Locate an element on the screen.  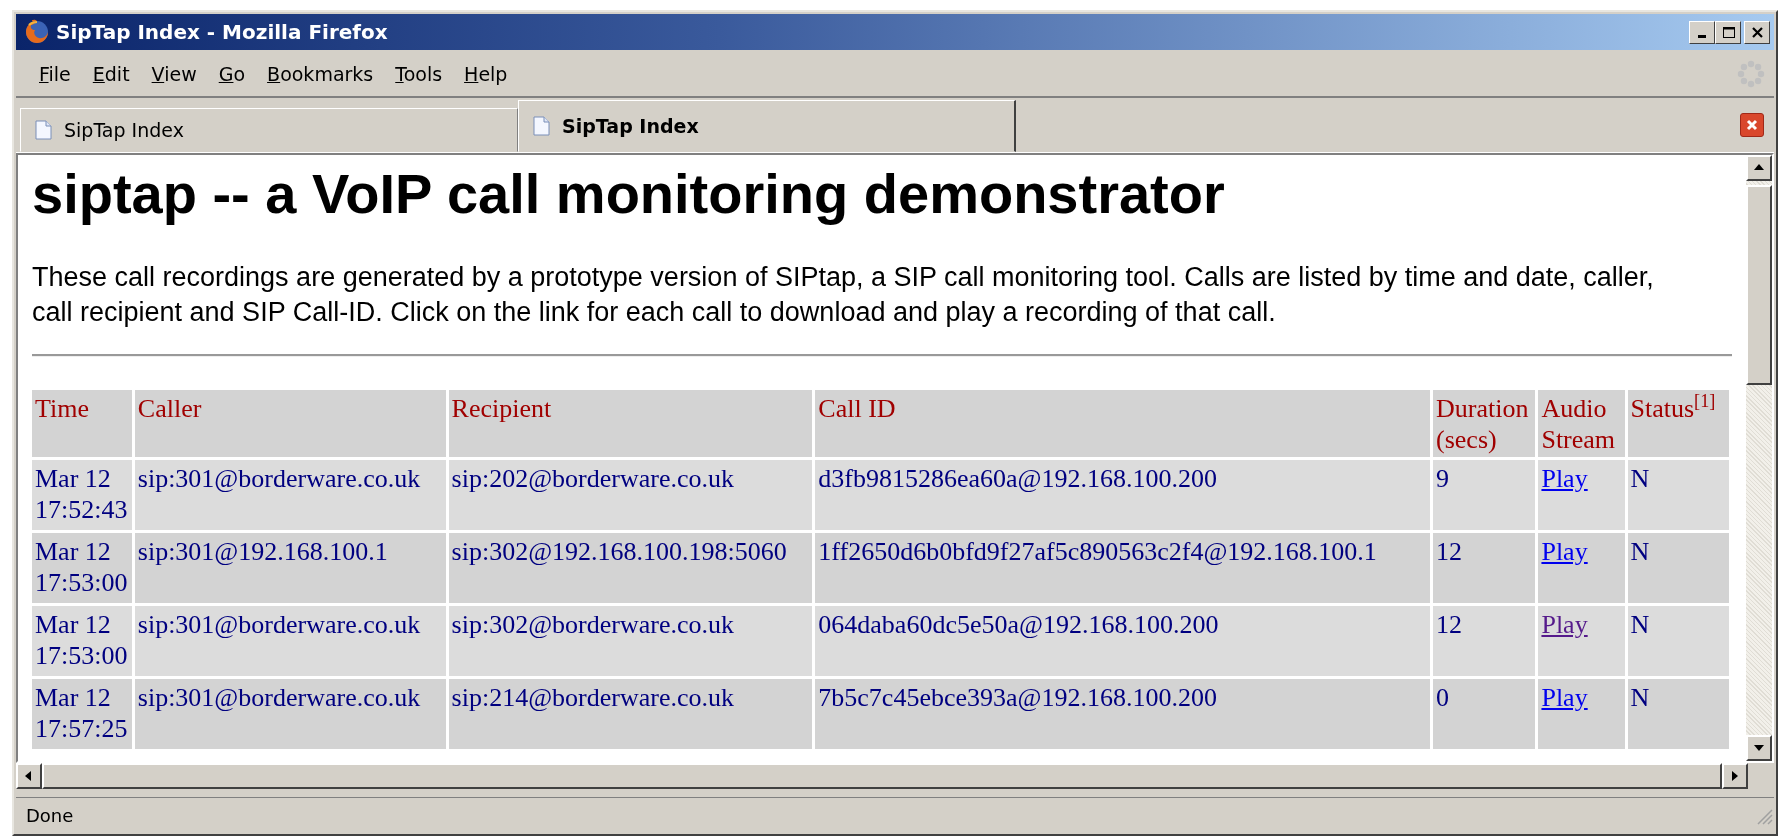
maximize-button is located at coordinates (1728, 32).